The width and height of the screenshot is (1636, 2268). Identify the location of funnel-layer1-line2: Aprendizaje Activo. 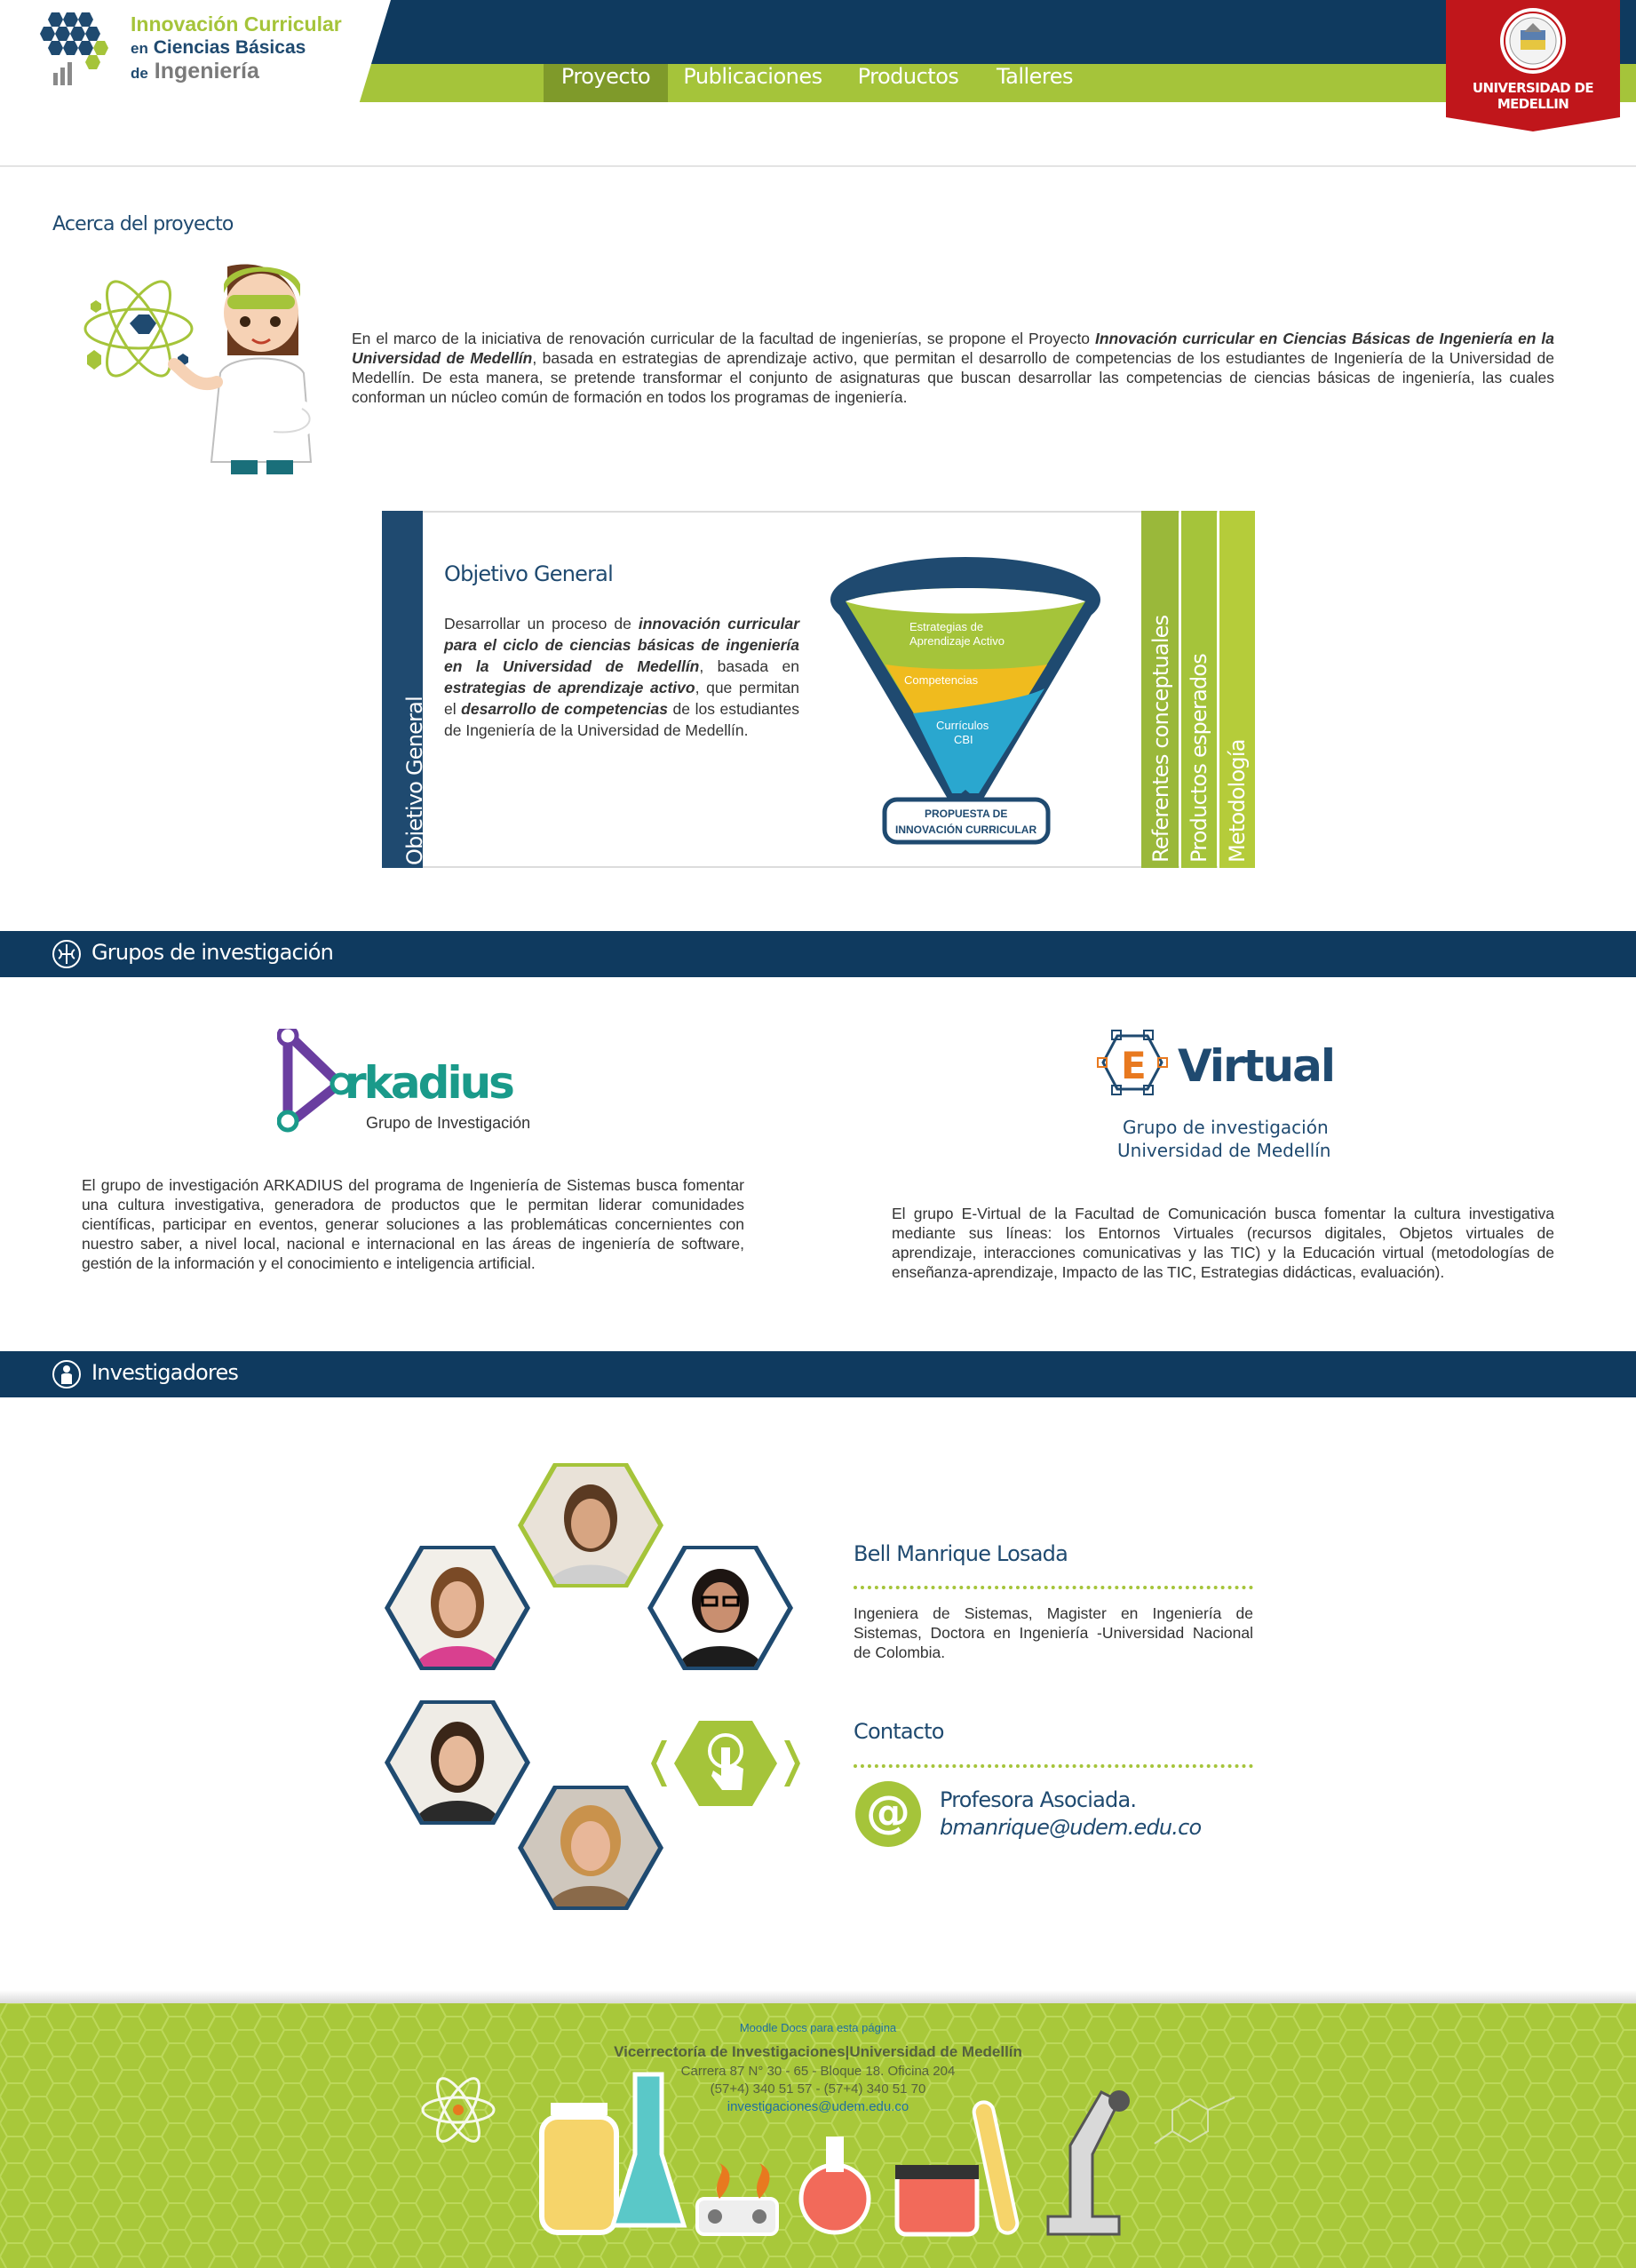
(957, 641).